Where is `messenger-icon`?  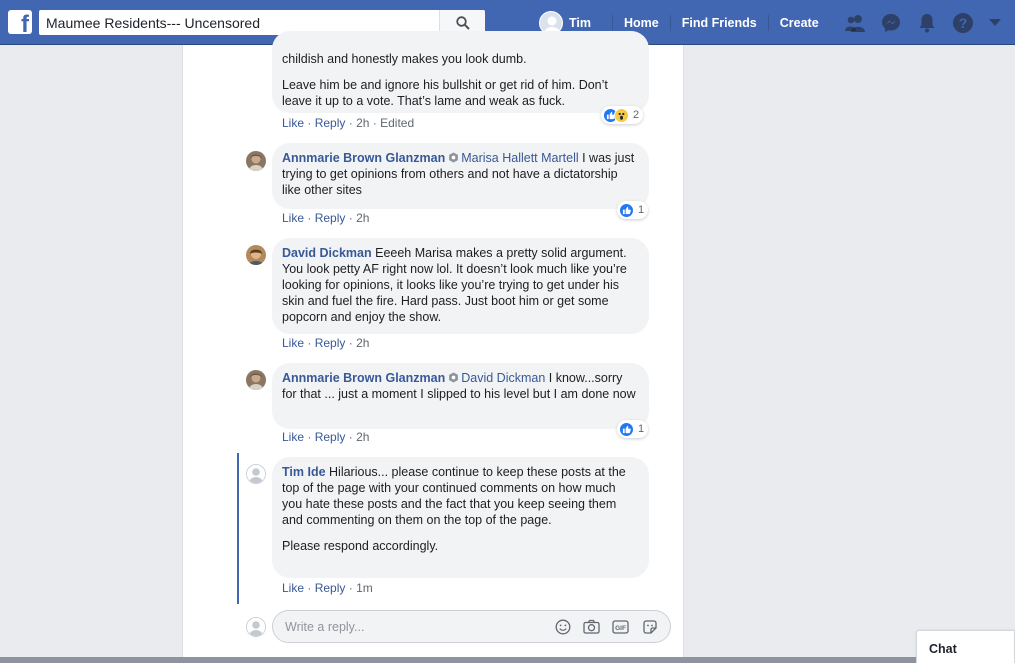 messenger-icon is located at coordinates (891, 22).